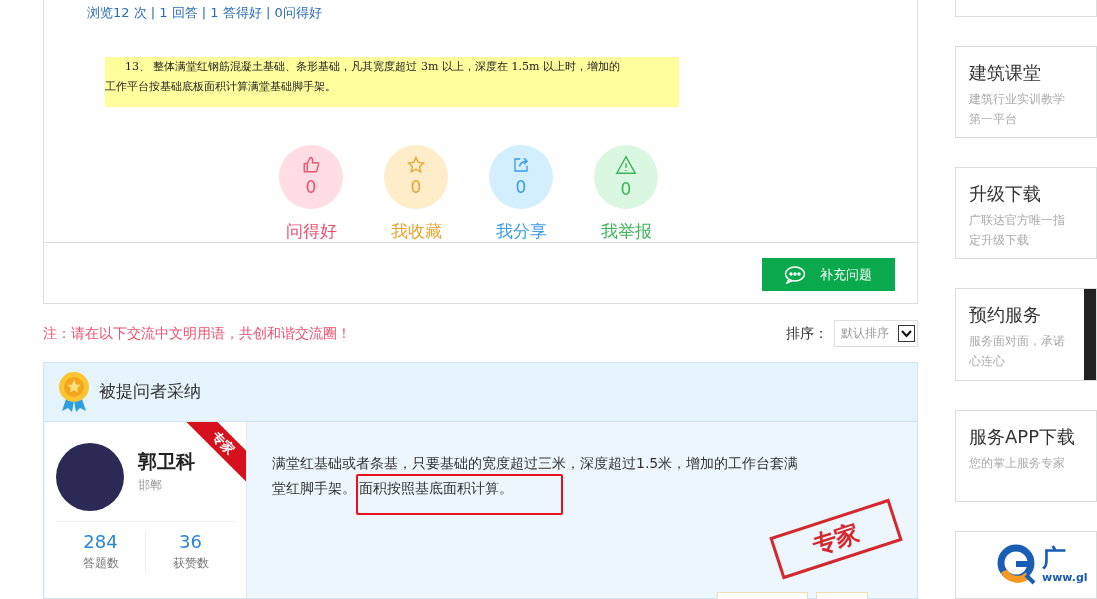  Describe the element at coordinates (535, 463) in the screenshot. I see `answer-text: 满堂红基础或者条基，只要基础的宽度超过三米，深度超过1.5米，增加的工作台套满` at that location.